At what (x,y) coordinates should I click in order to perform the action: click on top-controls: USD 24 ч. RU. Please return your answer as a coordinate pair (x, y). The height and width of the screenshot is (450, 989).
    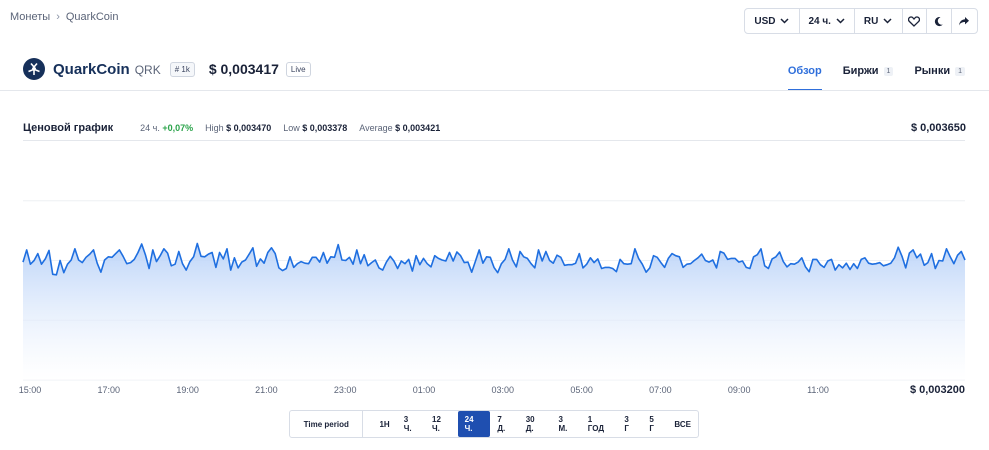
    Looking at the image, I should click on (861, 21).